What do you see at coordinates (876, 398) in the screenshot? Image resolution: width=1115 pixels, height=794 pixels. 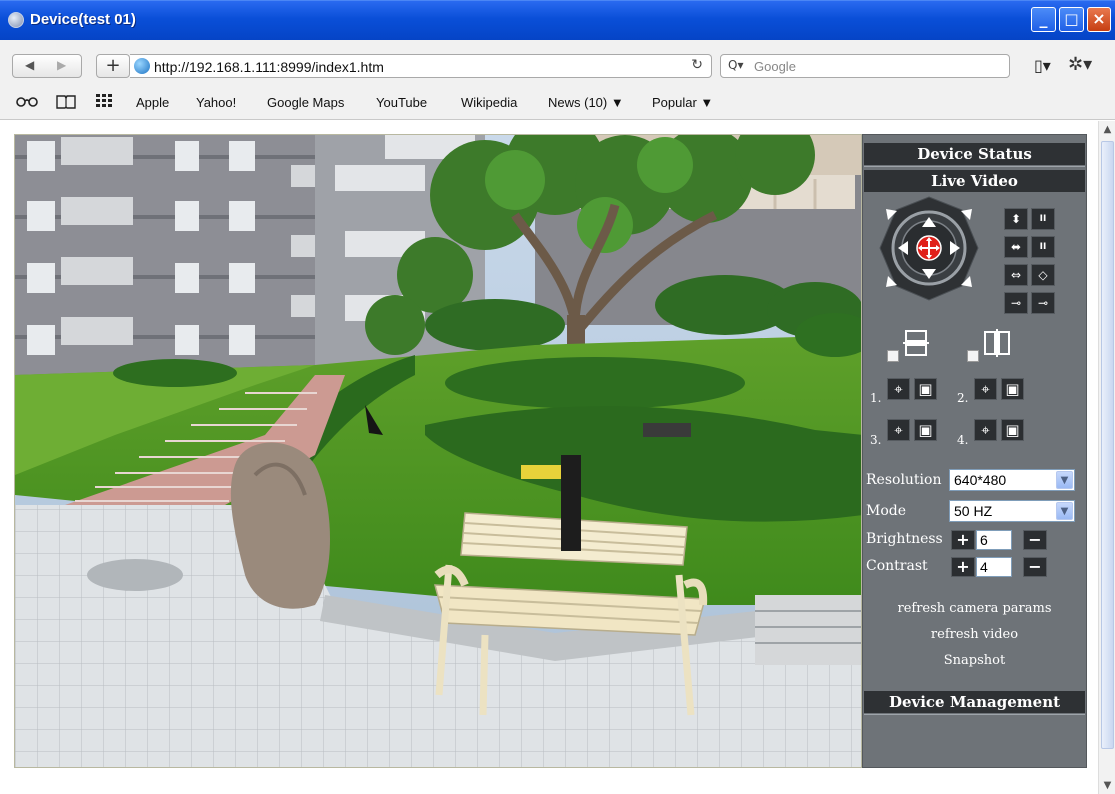 I see `preset-1-label: 1.` at bounding box center [876, 398].